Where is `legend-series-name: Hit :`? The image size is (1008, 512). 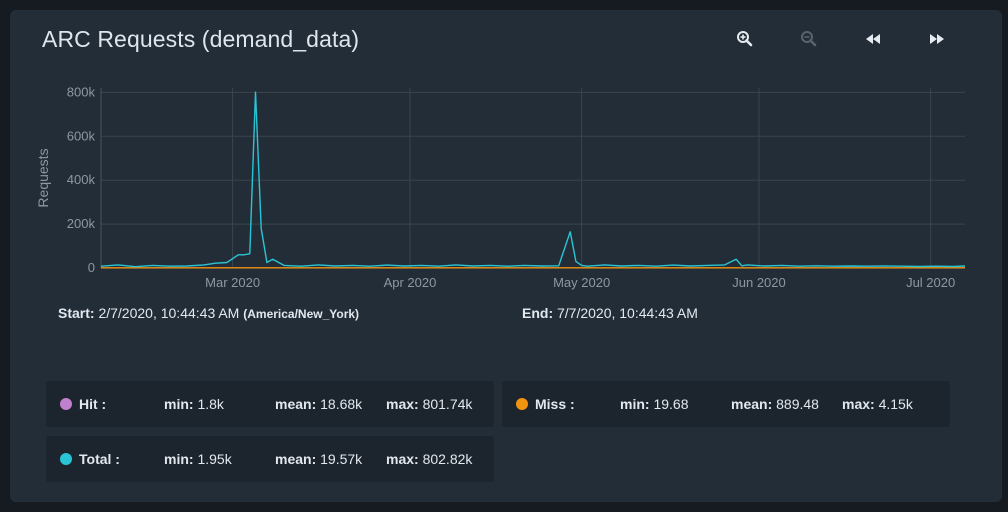 legend-series-name: Hit : is located at coordinates (93, 404).